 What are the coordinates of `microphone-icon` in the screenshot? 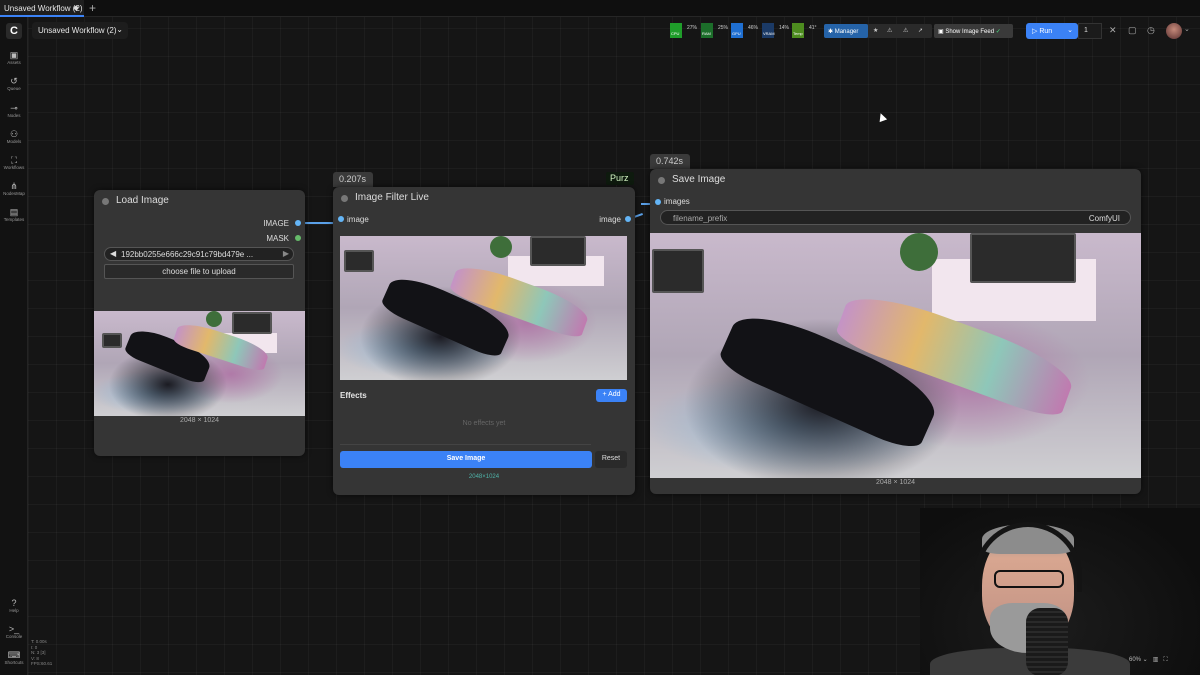 It's located at (1047, 641).